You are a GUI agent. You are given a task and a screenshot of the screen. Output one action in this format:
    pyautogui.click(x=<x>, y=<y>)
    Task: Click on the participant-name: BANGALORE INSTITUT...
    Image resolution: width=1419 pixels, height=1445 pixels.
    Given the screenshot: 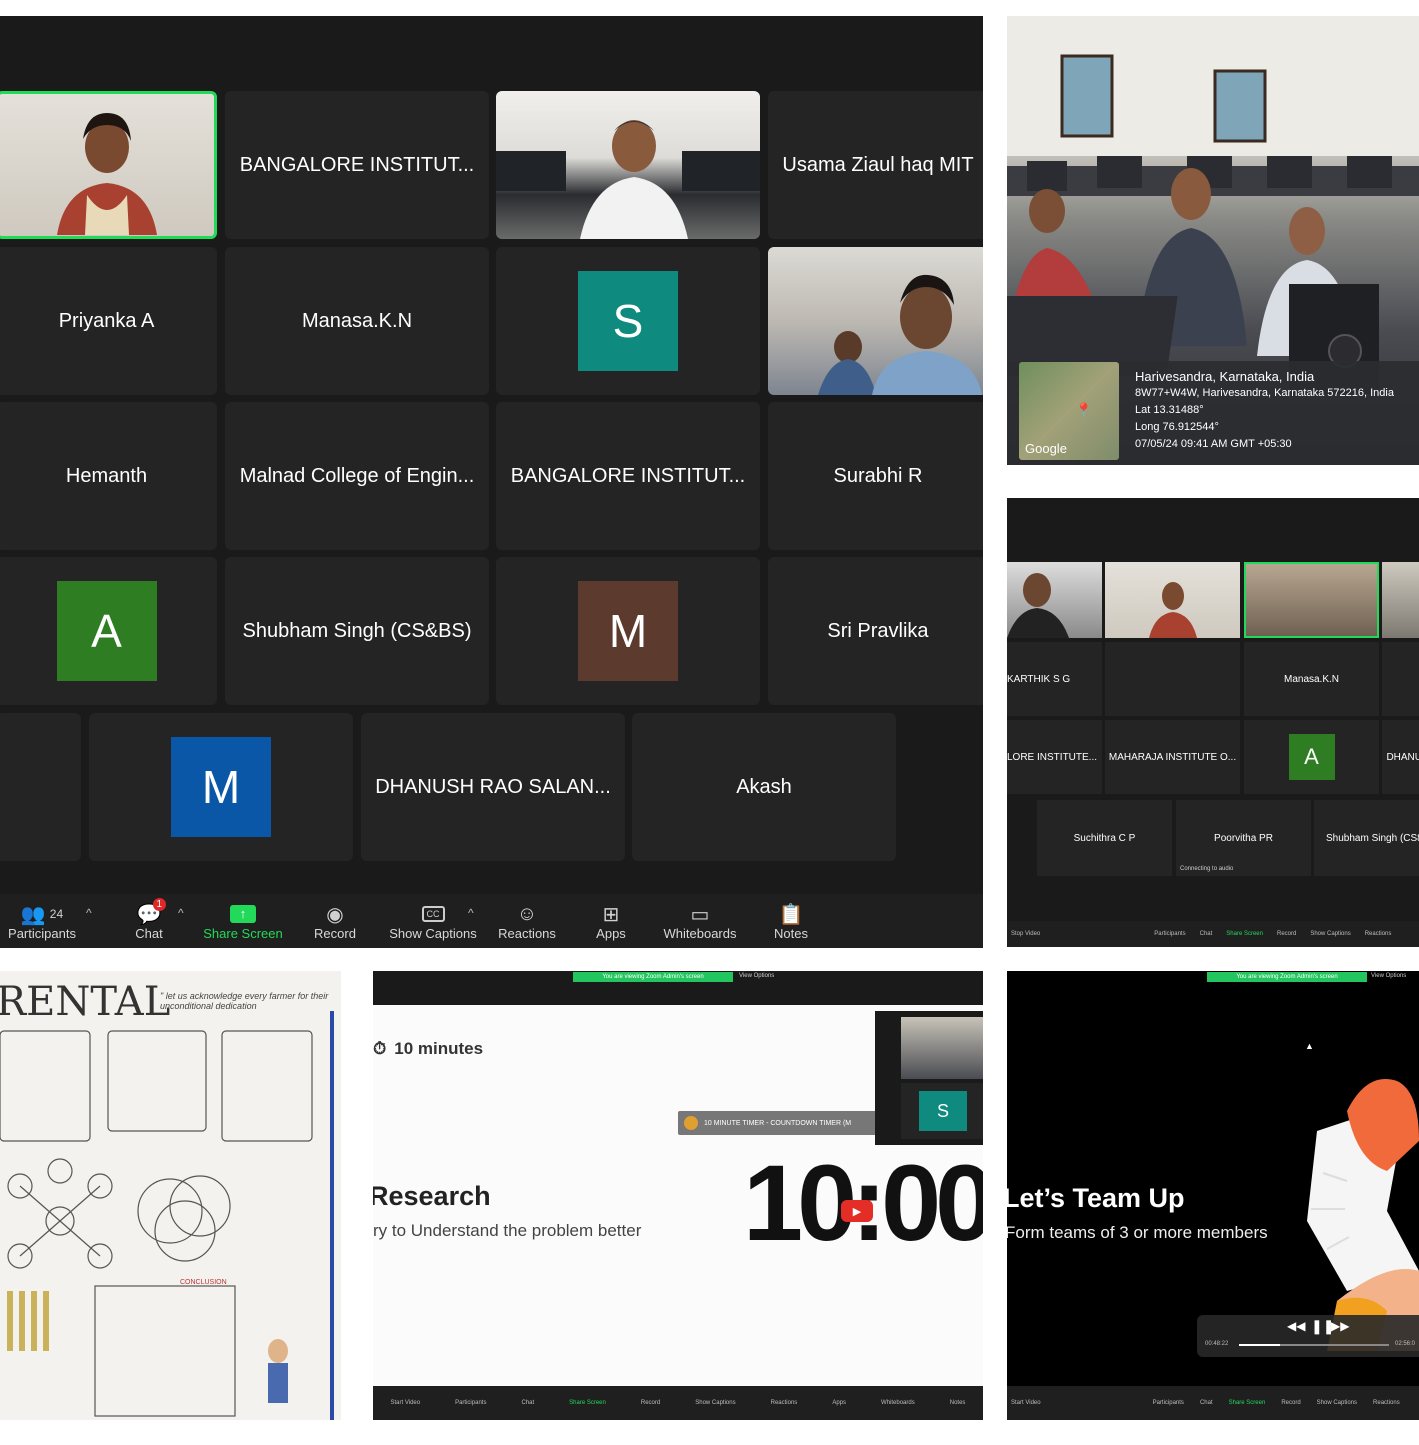 What is the action you would take?
    pyautogui.click(x=628, y=475)
    